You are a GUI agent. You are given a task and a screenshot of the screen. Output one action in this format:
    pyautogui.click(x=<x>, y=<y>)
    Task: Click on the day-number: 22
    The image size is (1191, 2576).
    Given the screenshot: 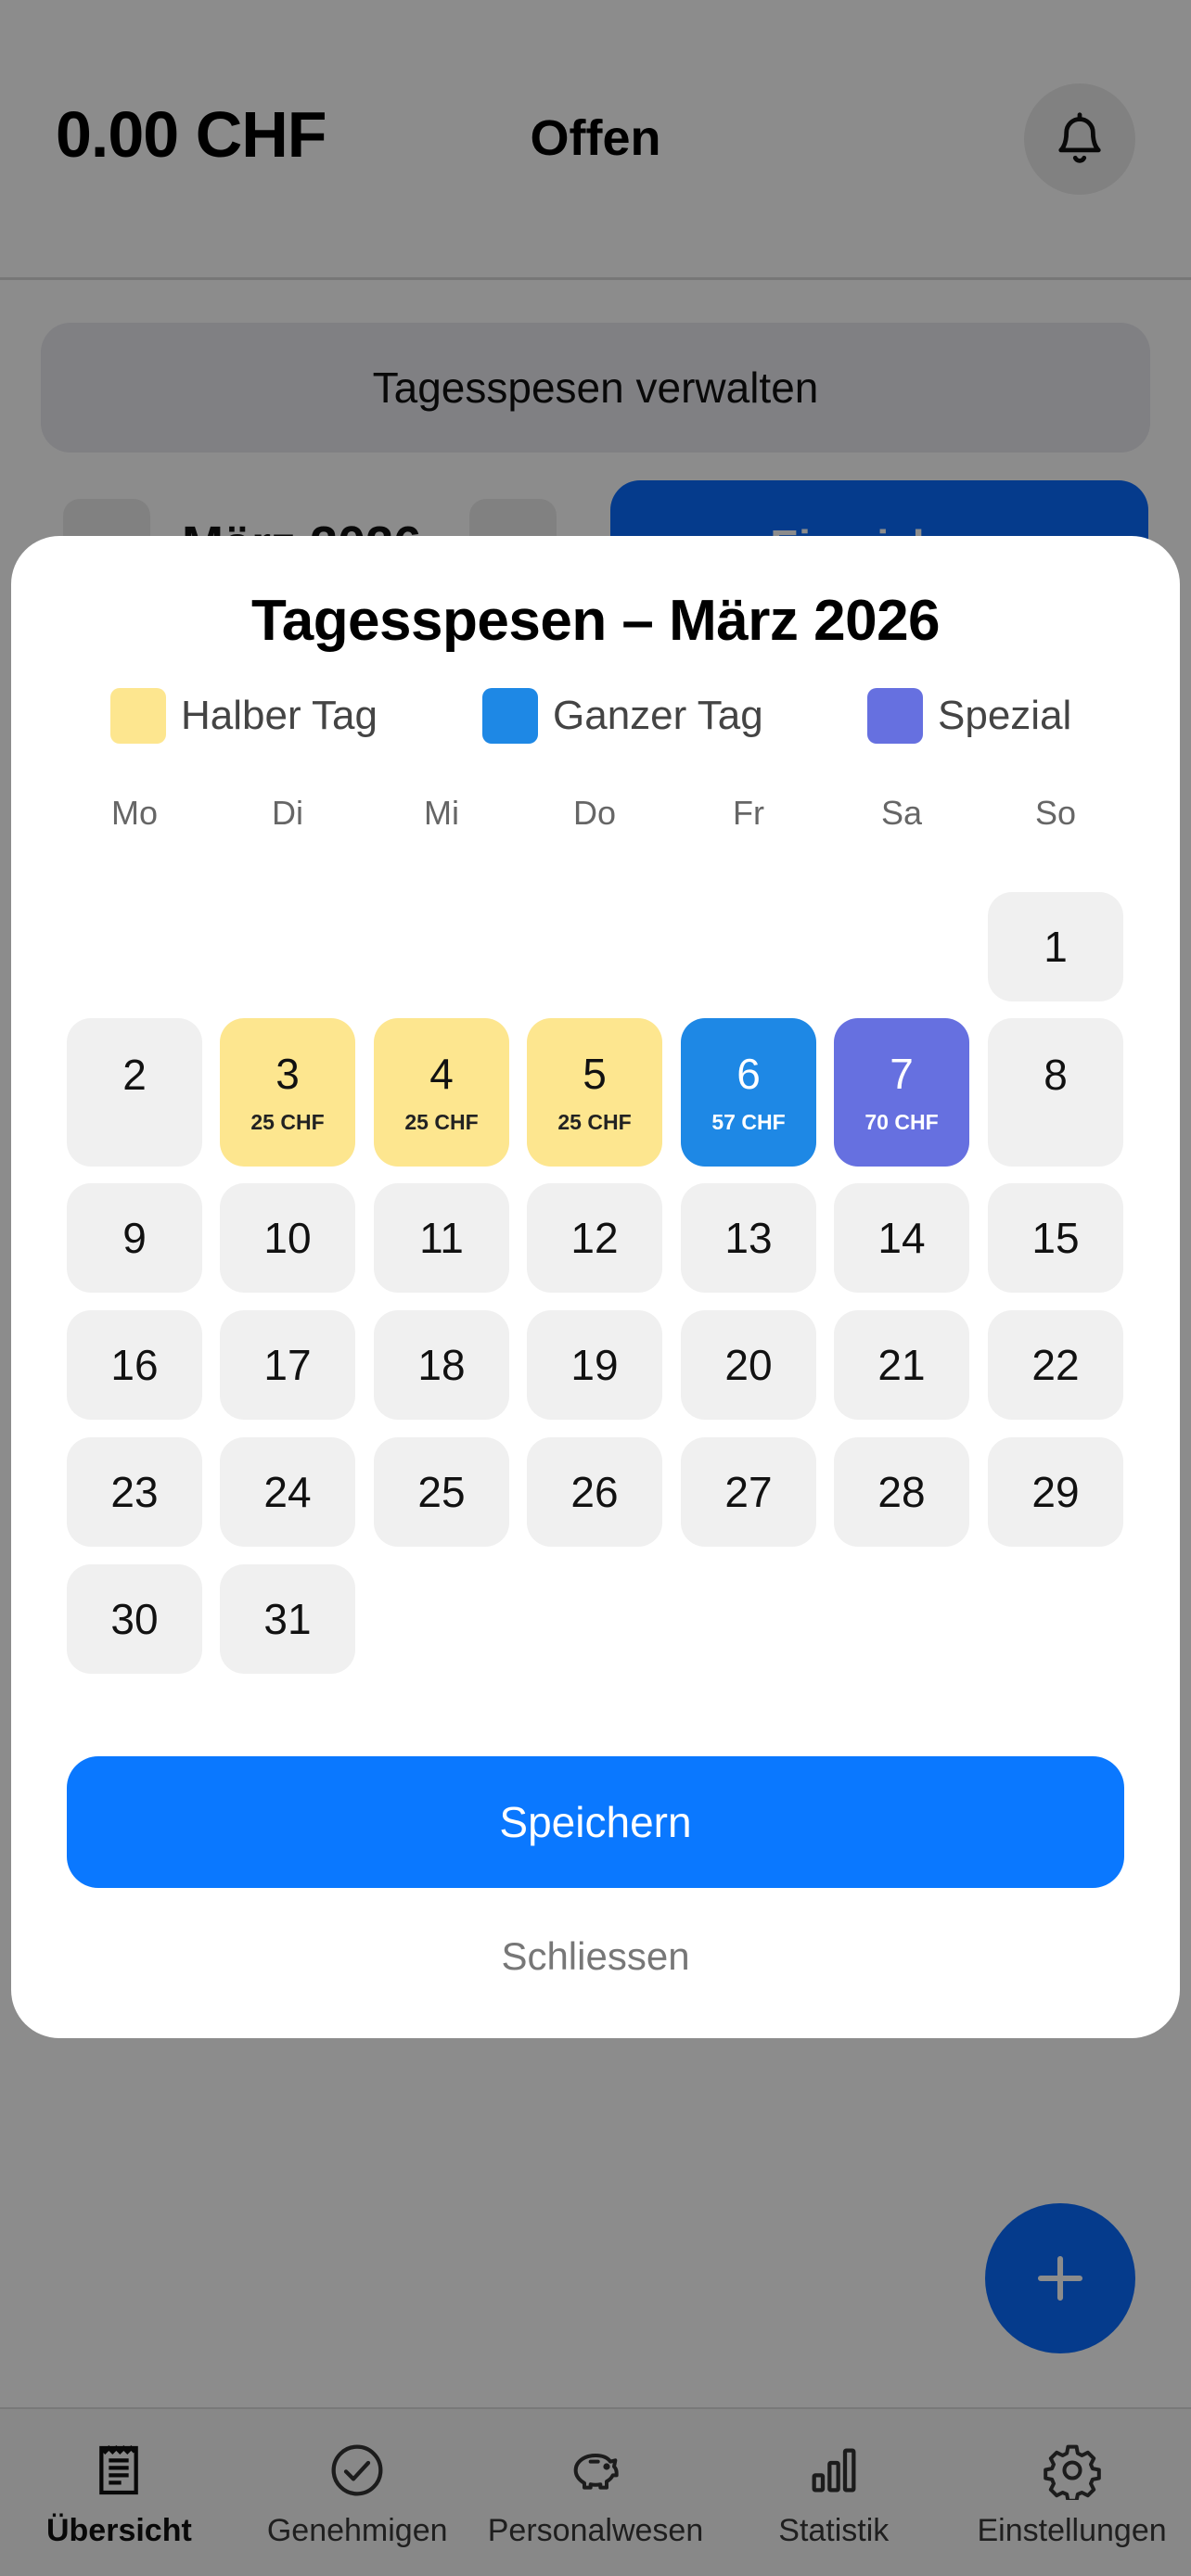 What is the action you would take?
    pyautogui.click(x=1055, y=1365)
    